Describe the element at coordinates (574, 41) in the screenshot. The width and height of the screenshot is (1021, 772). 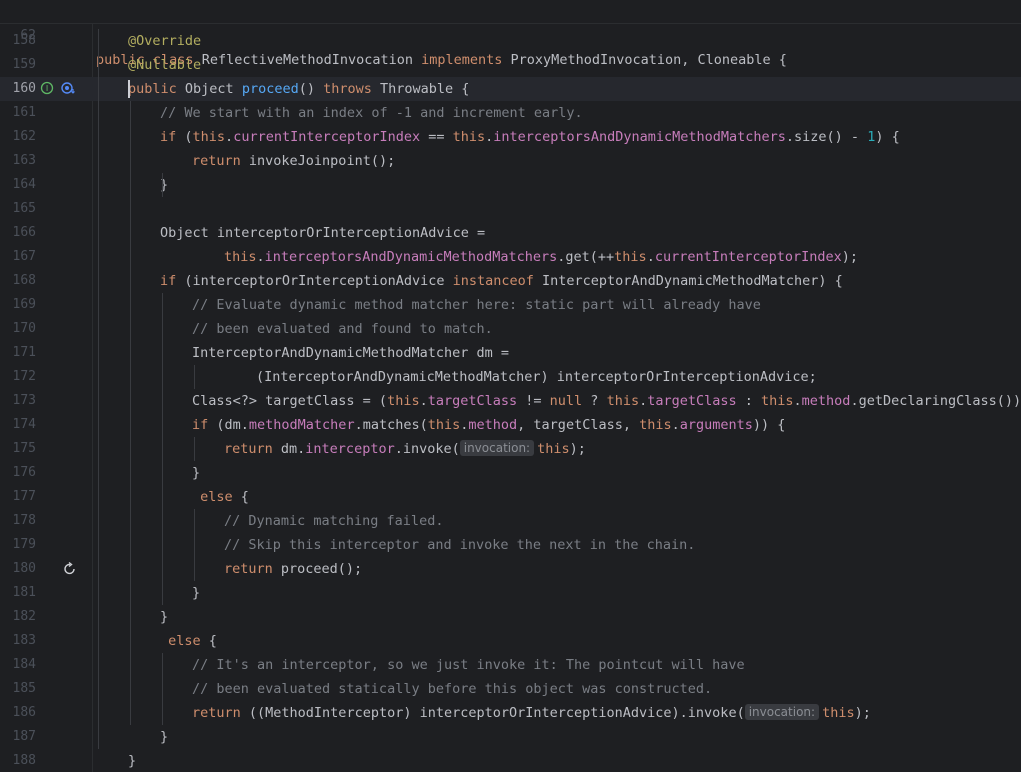
I see `line-code: @Override` at that location.